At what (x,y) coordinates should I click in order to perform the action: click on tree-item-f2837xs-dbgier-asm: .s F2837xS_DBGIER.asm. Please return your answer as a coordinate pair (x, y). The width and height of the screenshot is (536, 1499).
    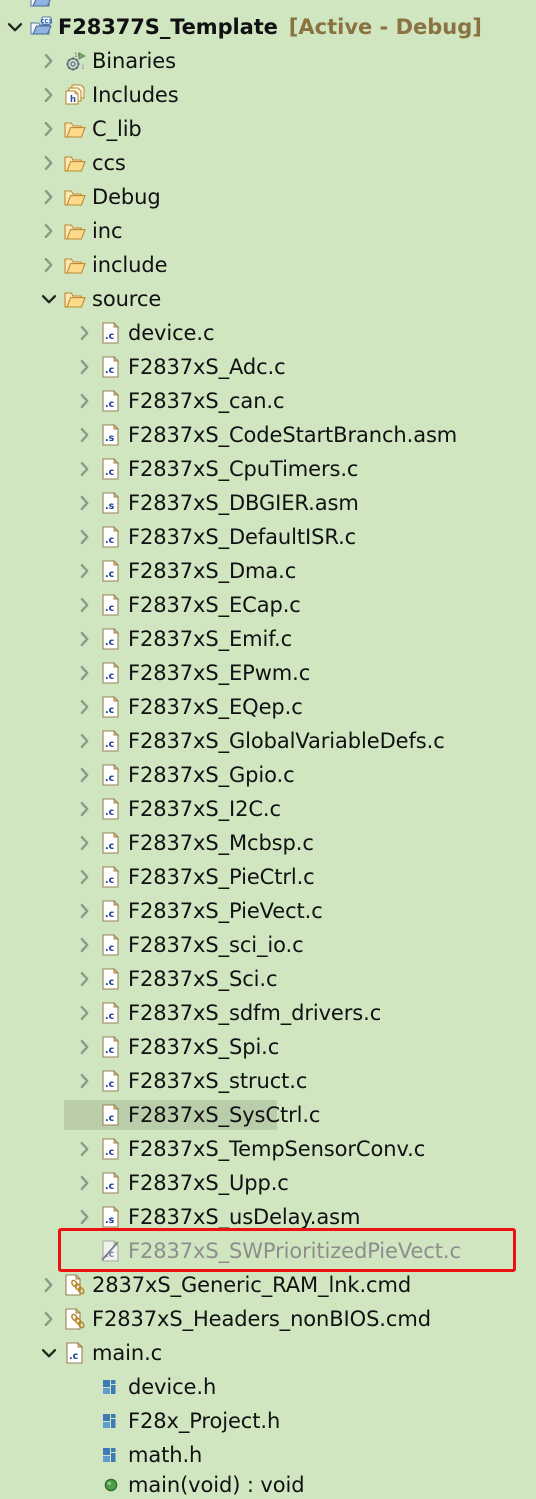
    Looking at the image, I should click on (268, 503).